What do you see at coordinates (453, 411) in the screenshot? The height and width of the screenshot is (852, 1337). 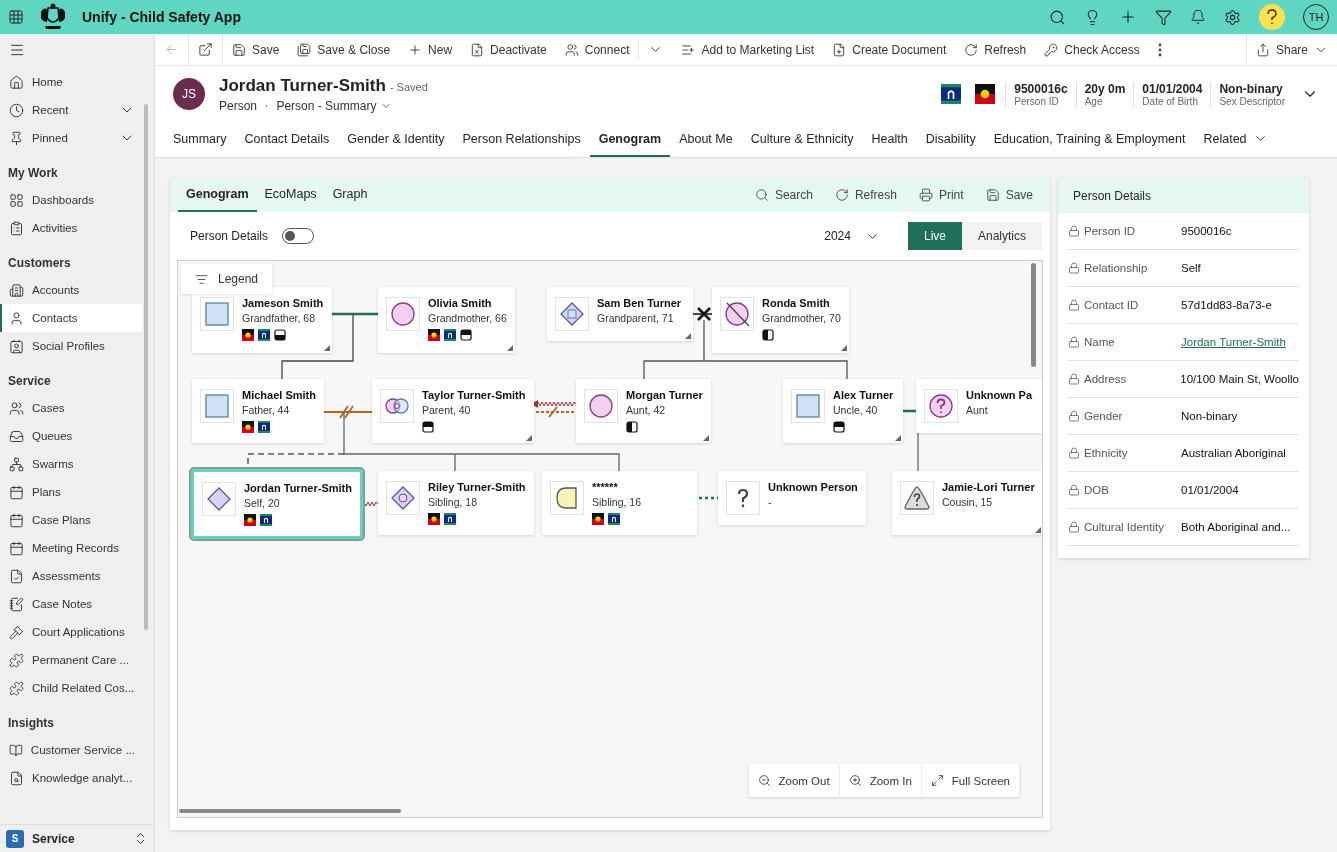 I see `person-node: Taylor Turner-Smith Parent, 40` at bounding box center [453, 411].